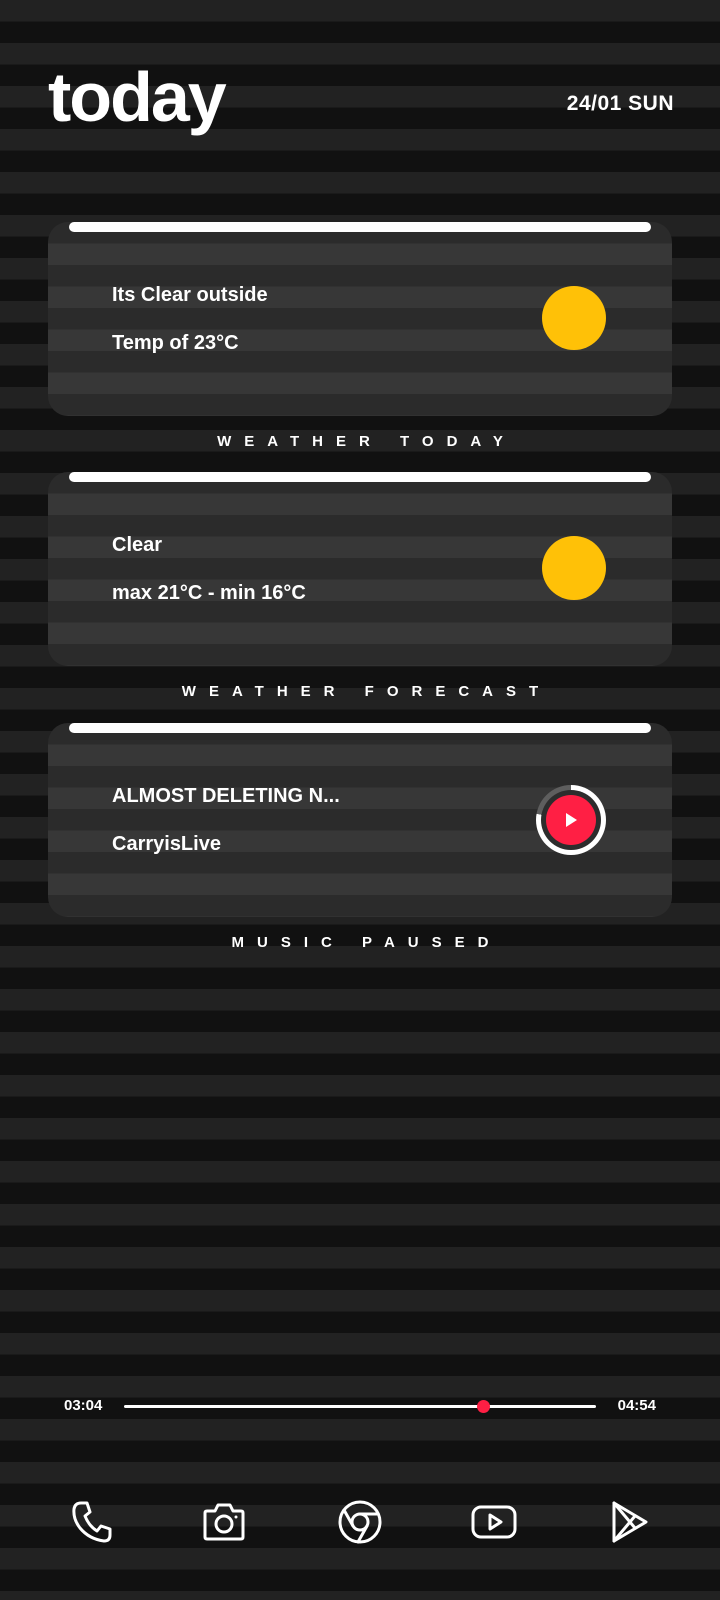  What do you see at coordinates (166, 844) in the screenshot?
I see `track-artist: CarryisLive` at bounding box center [166, 844].